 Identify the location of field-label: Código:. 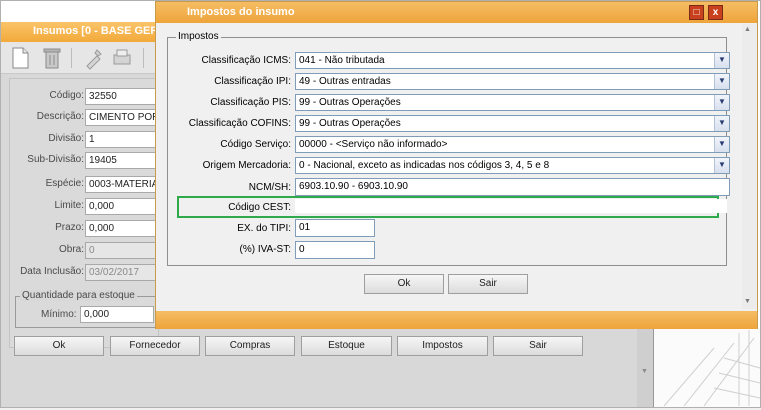
(66, 95).